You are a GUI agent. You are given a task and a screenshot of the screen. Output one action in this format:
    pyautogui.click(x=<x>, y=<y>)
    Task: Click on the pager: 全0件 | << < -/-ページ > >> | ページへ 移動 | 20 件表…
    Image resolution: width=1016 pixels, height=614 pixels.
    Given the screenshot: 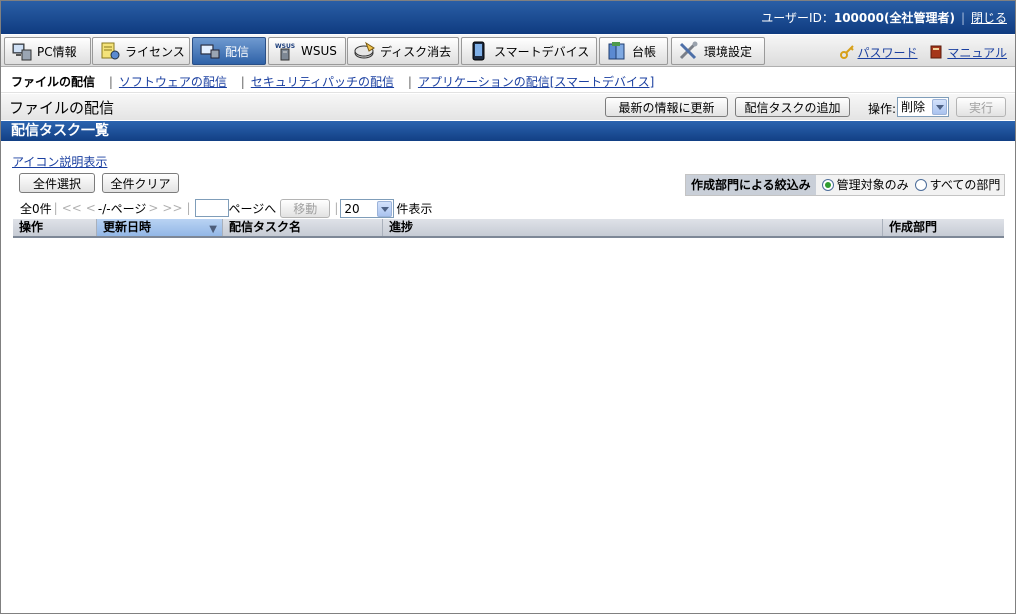 What is the action you would take?
    pyautogui.click(x=226, y=208)
    